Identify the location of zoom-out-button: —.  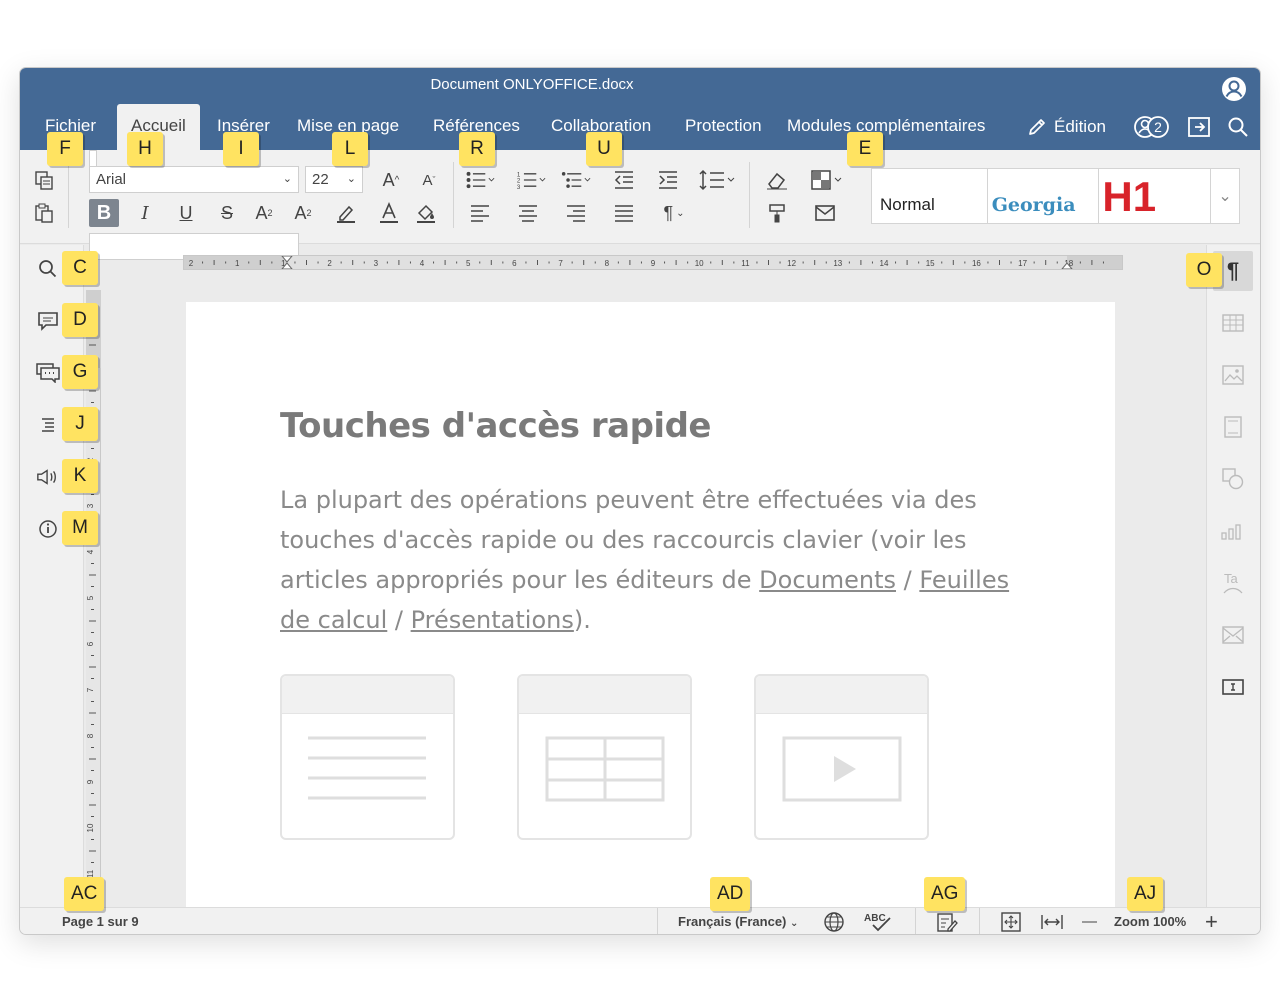
(1089, 921).